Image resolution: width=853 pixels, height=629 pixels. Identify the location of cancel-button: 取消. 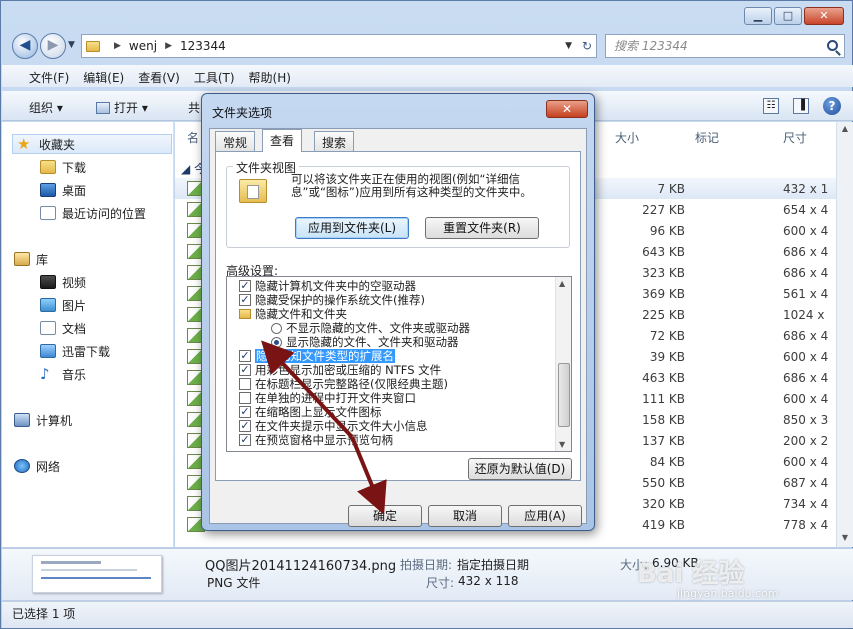
(465, 516).